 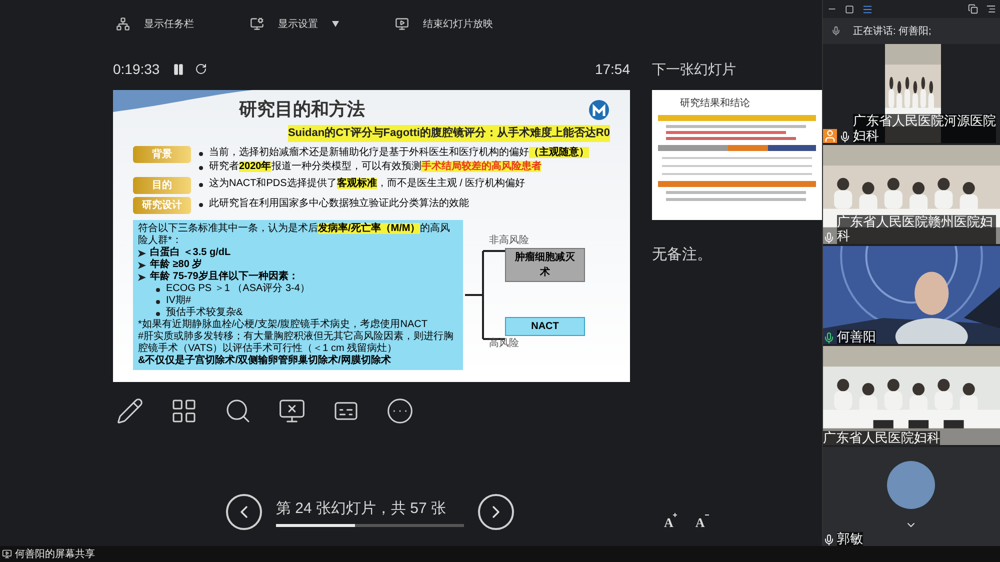 What do you see at coordinates (162, 205) in the screenshot?
I see `section-label: 研究设计` at bounding box center [162, 205].